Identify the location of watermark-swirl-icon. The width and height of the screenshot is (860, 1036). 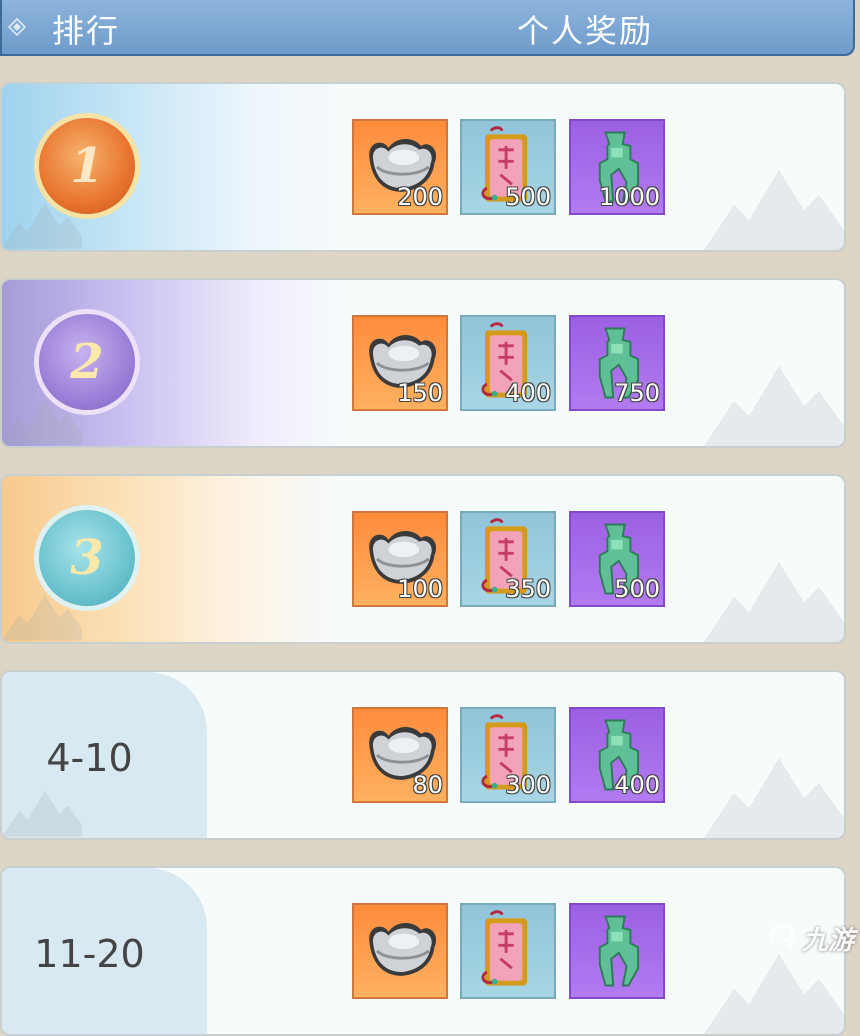
(783, 936).